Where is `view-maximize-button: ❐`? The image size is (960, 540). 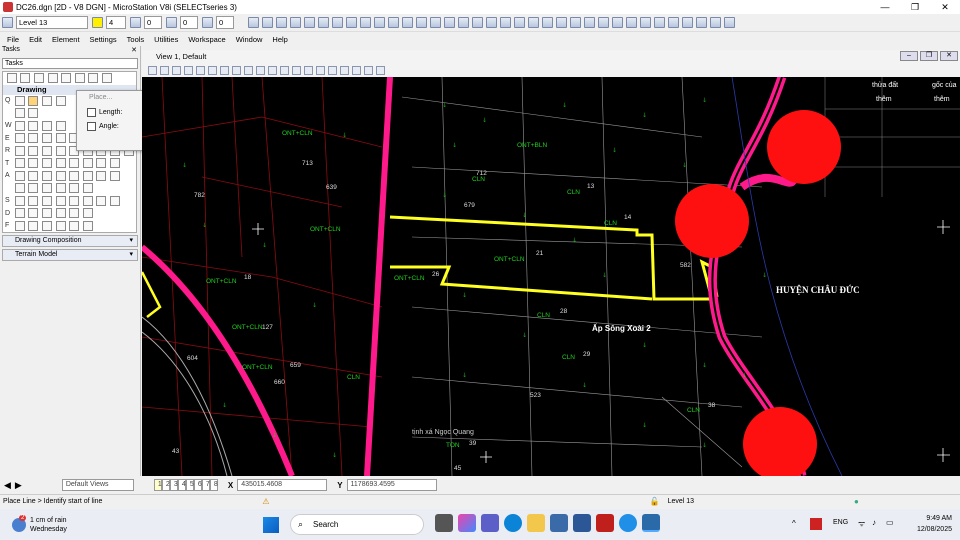
view-maximize-button: ❐ is located at coordinates (929, 56).